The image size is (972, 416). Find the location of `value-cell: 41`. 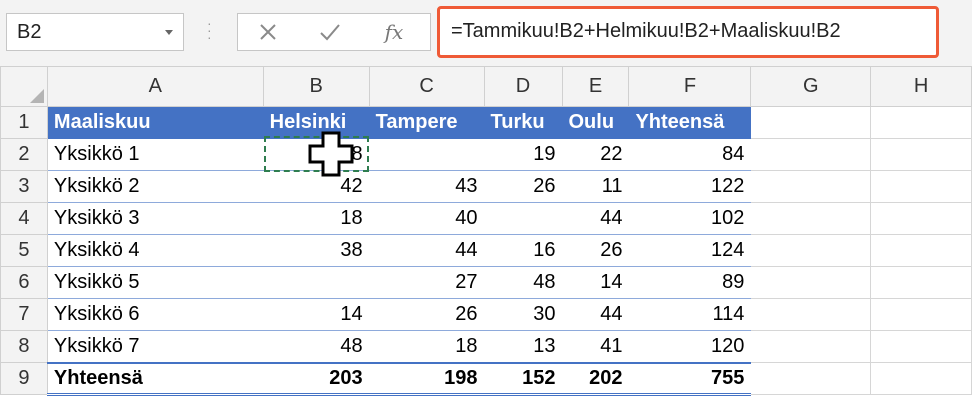

value-cell: 41 is located at coordinates (595, 346).